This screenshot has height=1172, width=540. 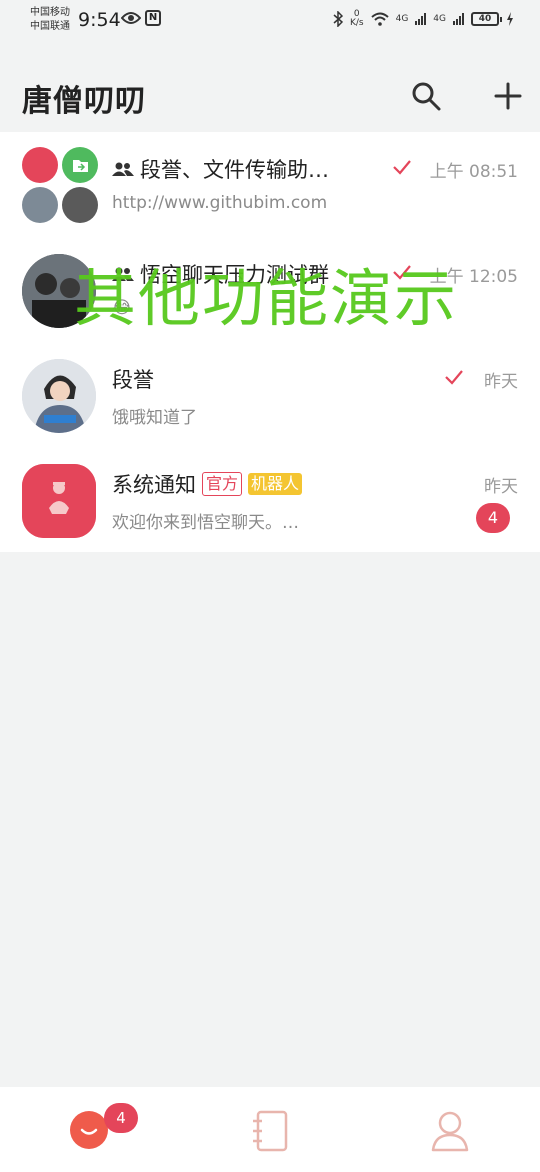 I want to click on tab-contacts, so click(x=270, y=1129).